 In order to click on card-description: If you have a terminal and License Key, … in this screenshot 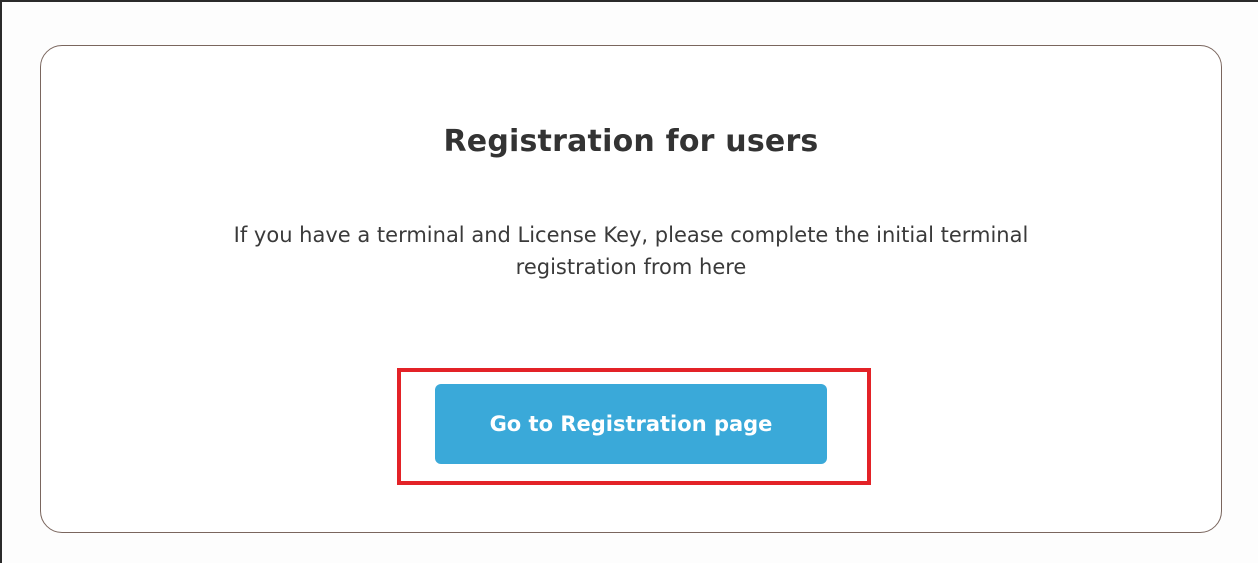, I will do `click(631, 251)`.